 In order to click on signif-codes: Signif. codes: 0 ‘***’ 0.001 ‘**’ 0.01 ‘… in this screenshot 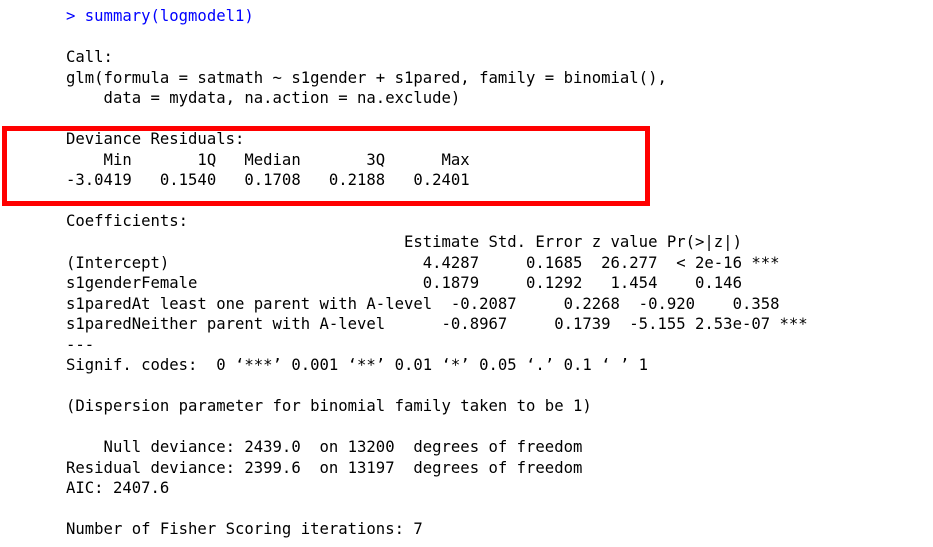, I will do `click(357, 365)`.